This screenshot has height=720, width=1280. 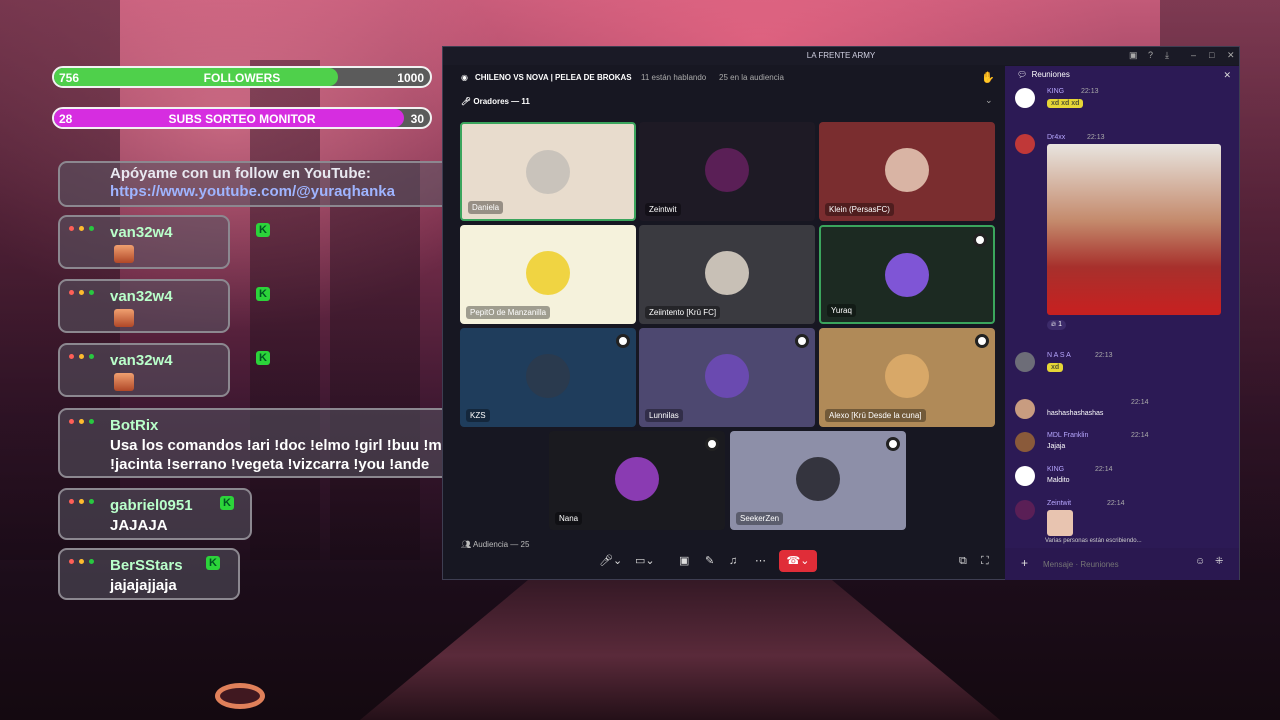 I want to click on speaker-tile: SeekerZen, so click(x=818, y=480).